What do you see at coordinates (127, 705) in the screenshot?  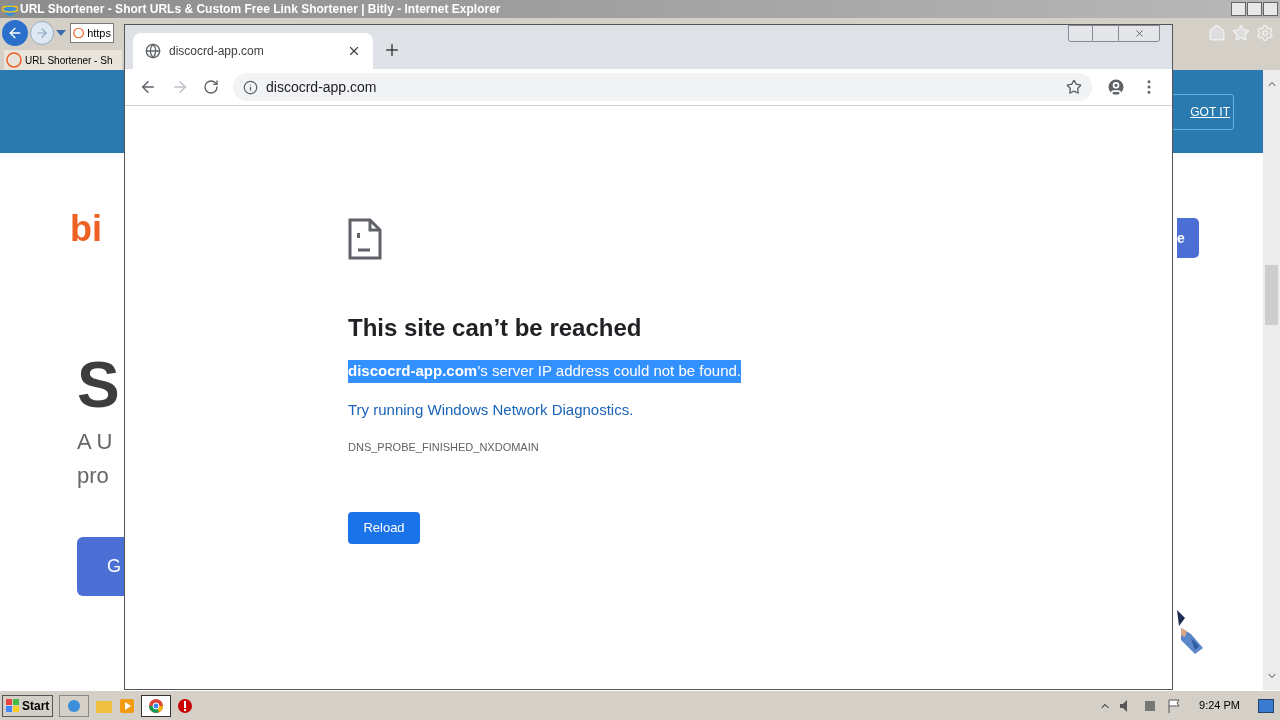 I see `media-player-icon` at bounding box center [127, 705].